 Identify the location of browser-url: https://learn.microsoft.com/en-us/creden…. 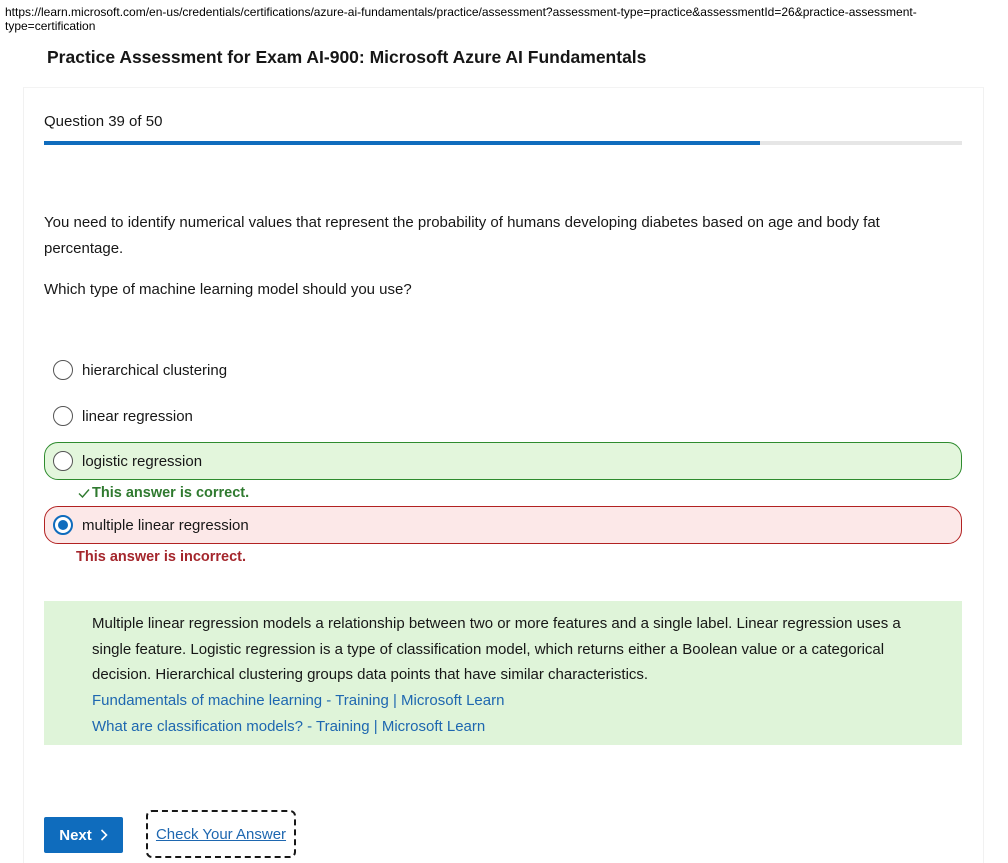
(461, 19).